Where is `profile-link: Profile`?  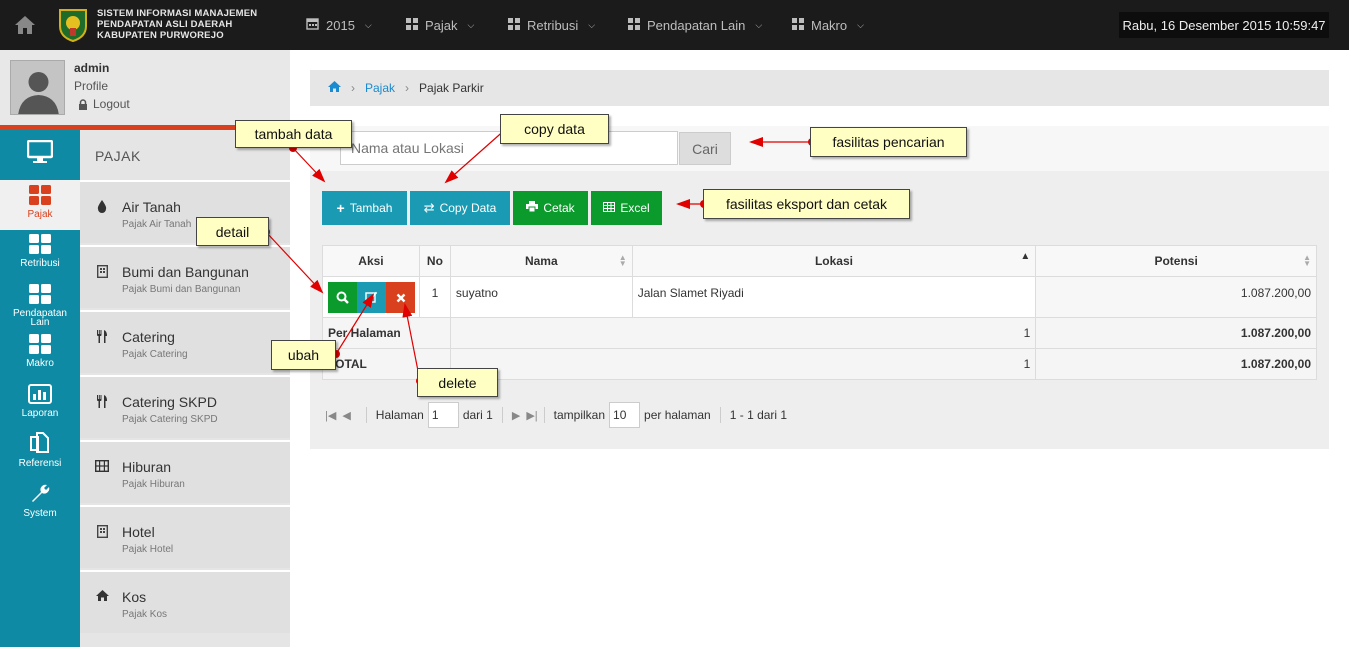
profile-link: Profile is located at coordinates (91, 86).